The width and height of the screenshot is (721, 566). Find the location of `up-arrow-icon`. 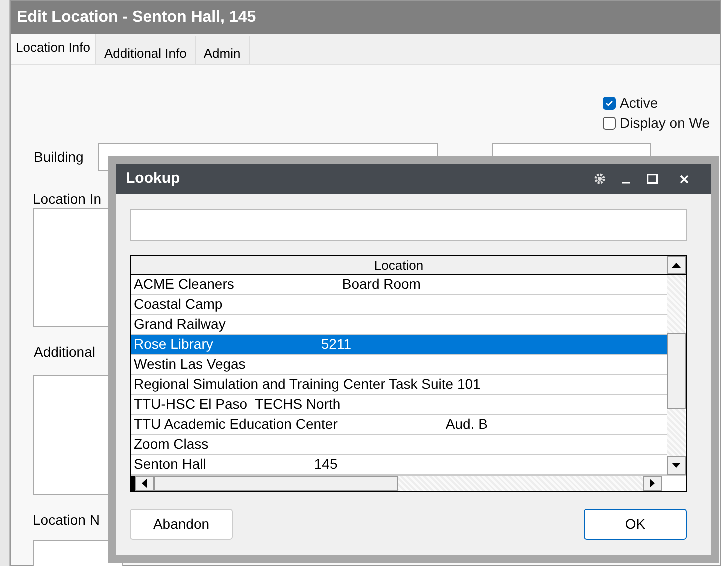

up-arrow-icon is located at coordinates (676, 265).